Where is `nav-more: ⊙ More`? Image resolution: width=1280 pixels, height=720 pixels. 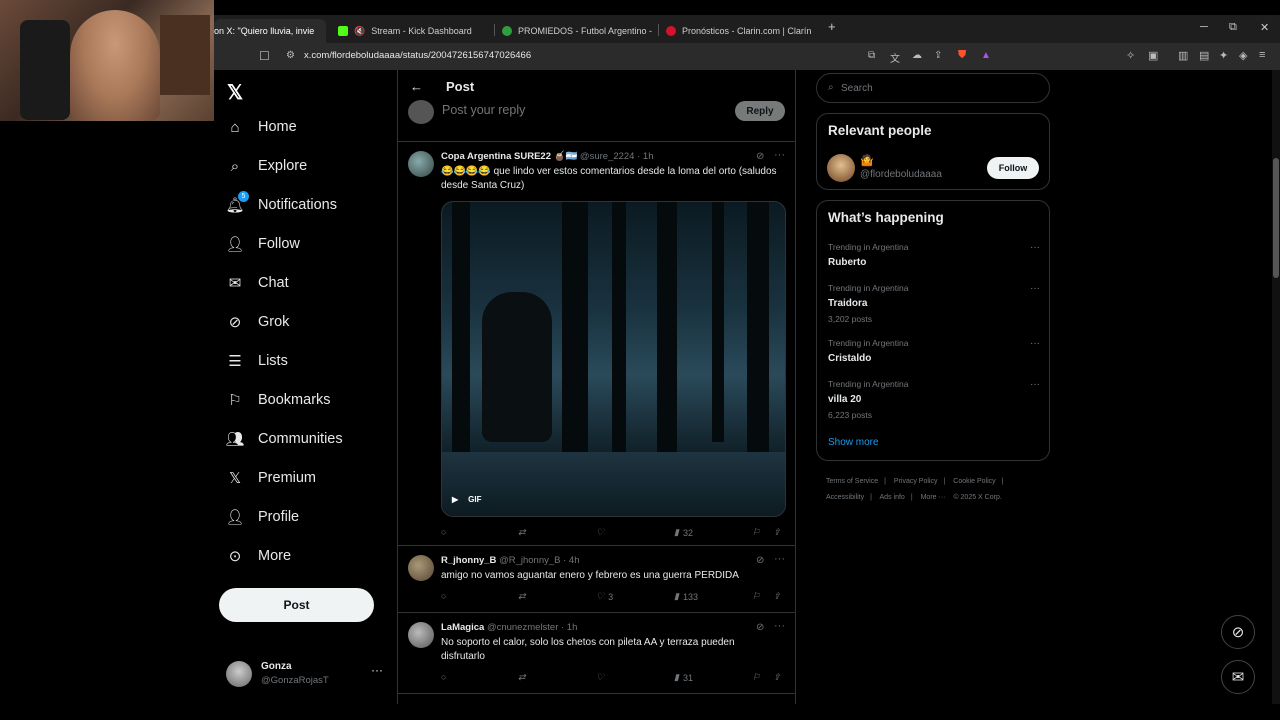 nav-more: ⊙ More is located at coordinates (258, 556).